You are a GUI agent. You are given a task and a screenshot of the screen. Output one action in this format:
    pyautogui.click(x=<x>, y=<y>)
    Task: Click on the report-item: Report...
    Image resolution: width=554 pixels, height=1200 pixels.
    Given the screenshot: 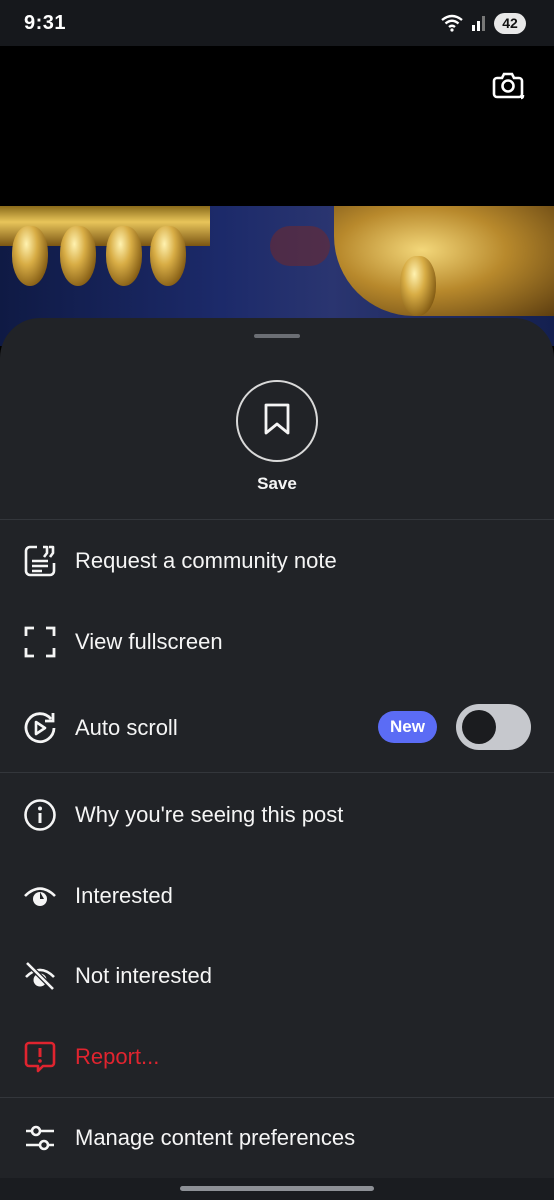 What is the action you would take?
    pyautogui.click(x=277, y=1057)
    